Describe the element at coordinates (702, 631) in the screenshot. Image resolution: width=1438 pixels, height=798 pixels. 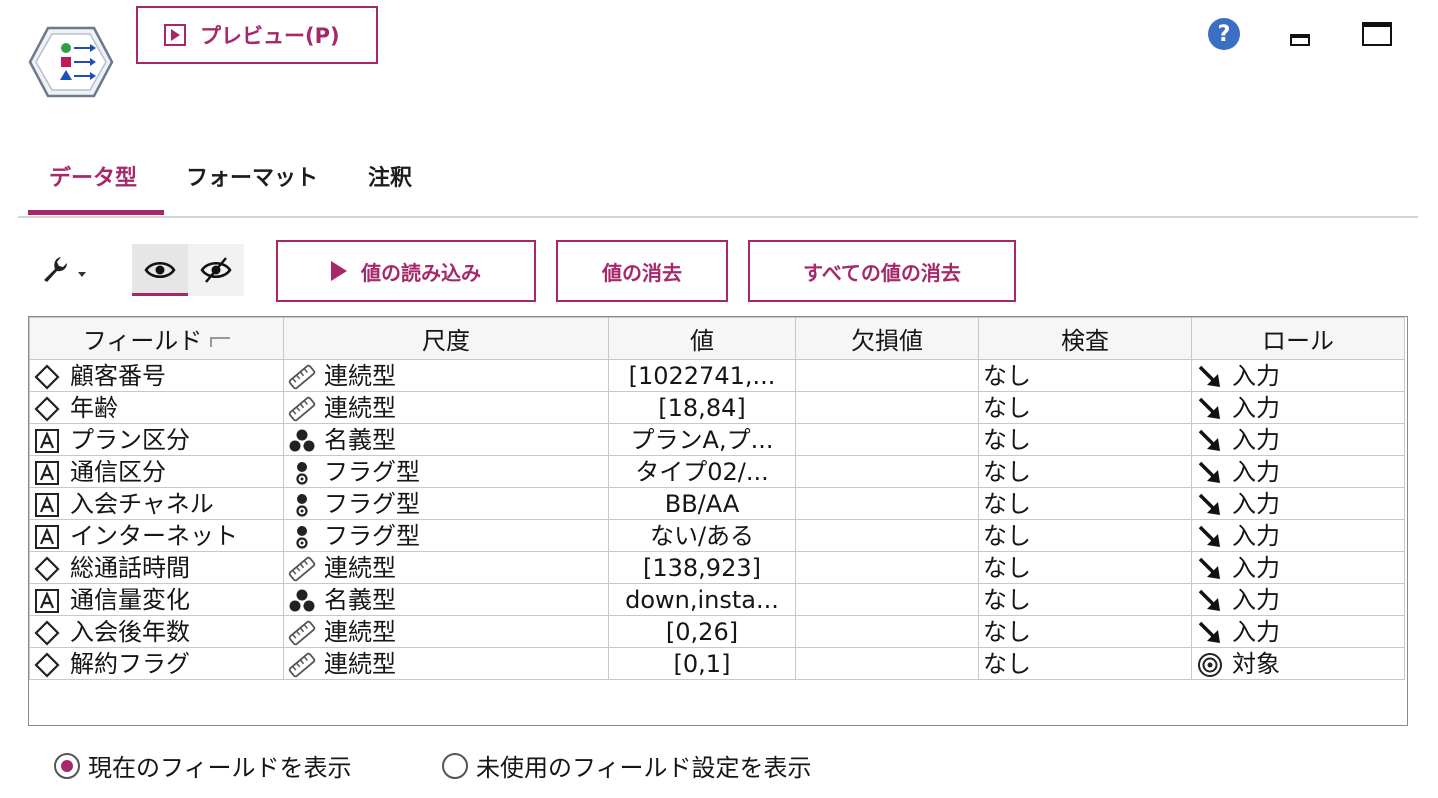
I see `values-cell: [0,26]` at that location.